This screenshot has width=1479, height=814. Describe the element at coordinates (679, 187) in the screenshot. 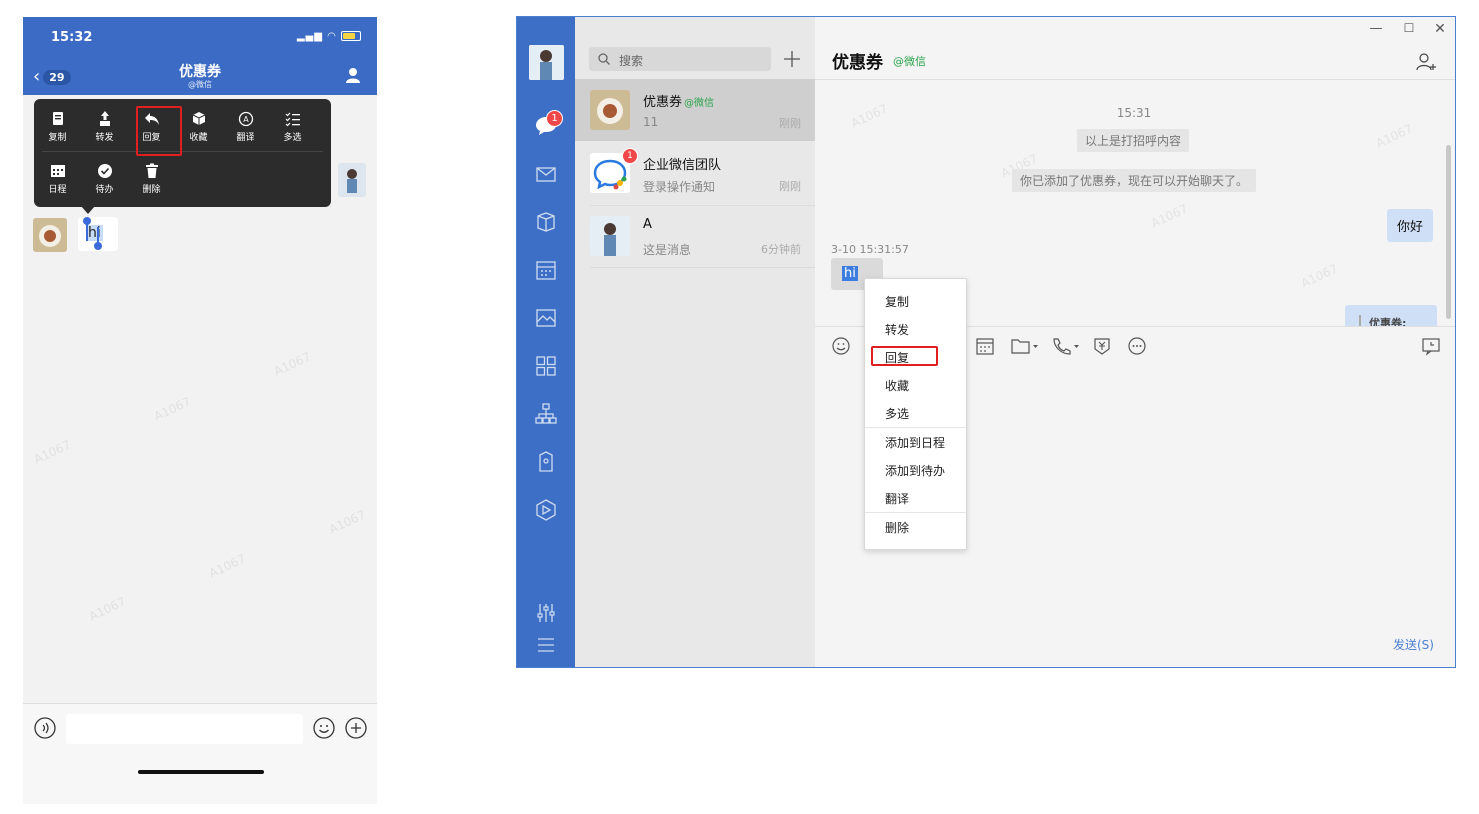

I see `conversation-preview: 登录操作通知` at that location.